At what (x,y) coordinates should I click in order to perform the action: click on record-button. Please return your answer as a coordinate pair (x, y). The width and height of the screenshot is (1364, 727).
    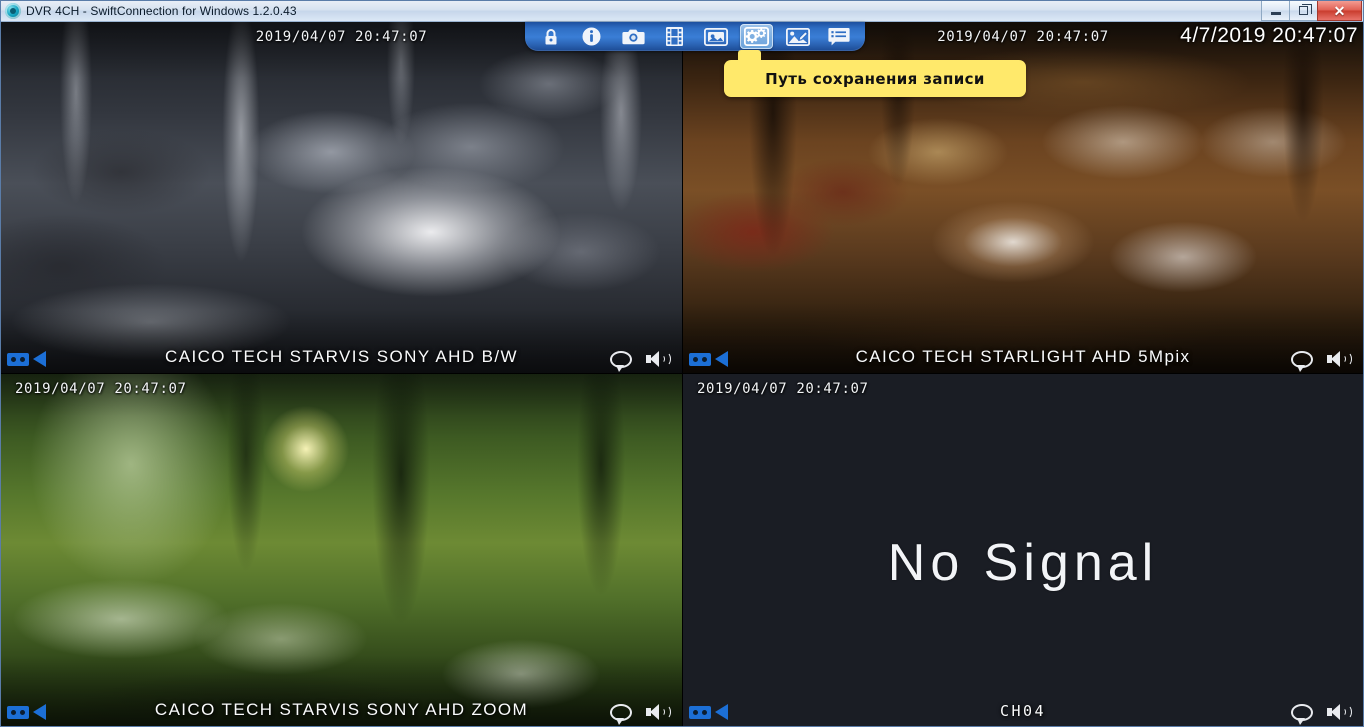
    Looking at the image, I should click on (674, 36).